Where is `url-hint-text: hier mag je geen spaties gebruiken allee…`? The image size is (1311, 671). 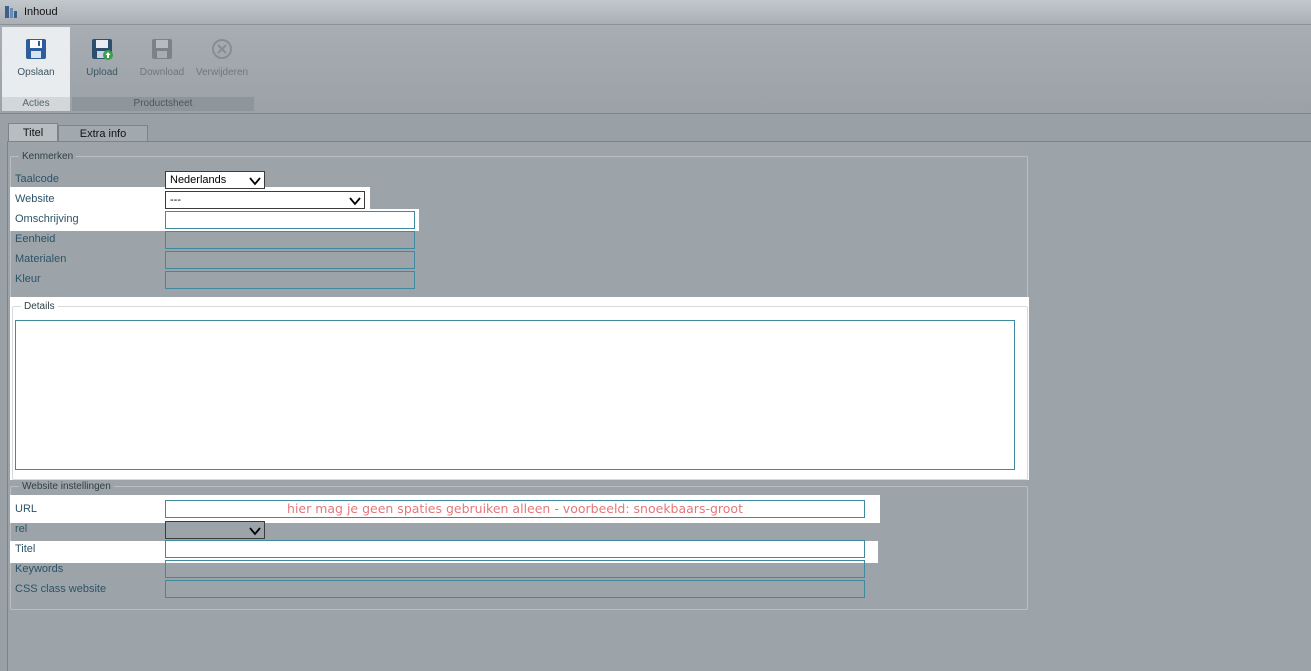 url-hint-text: hier mag je geen spaties gebruiken allee… is located at coordinates (515, 508).